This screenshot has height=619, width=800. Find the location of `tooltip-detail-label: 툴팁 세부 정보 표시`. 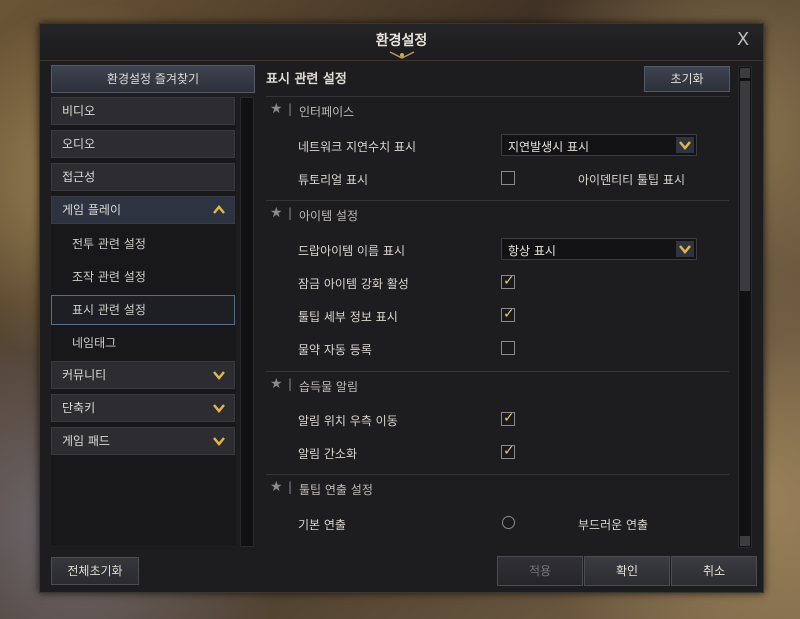

tooltip-detail-label: 툴팁 세부 정보 표시 is located at coordinates (348, 317).